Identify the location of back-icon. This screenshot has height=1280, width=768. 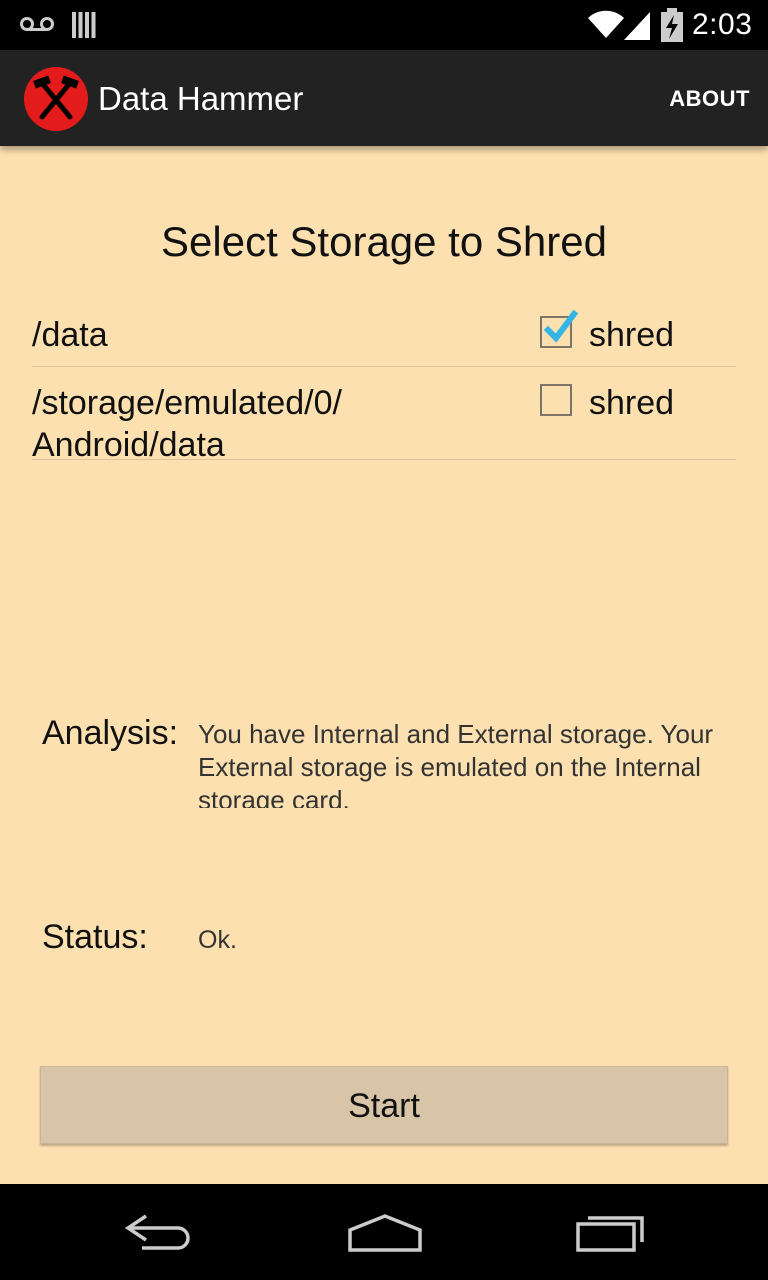
(161, 1231).